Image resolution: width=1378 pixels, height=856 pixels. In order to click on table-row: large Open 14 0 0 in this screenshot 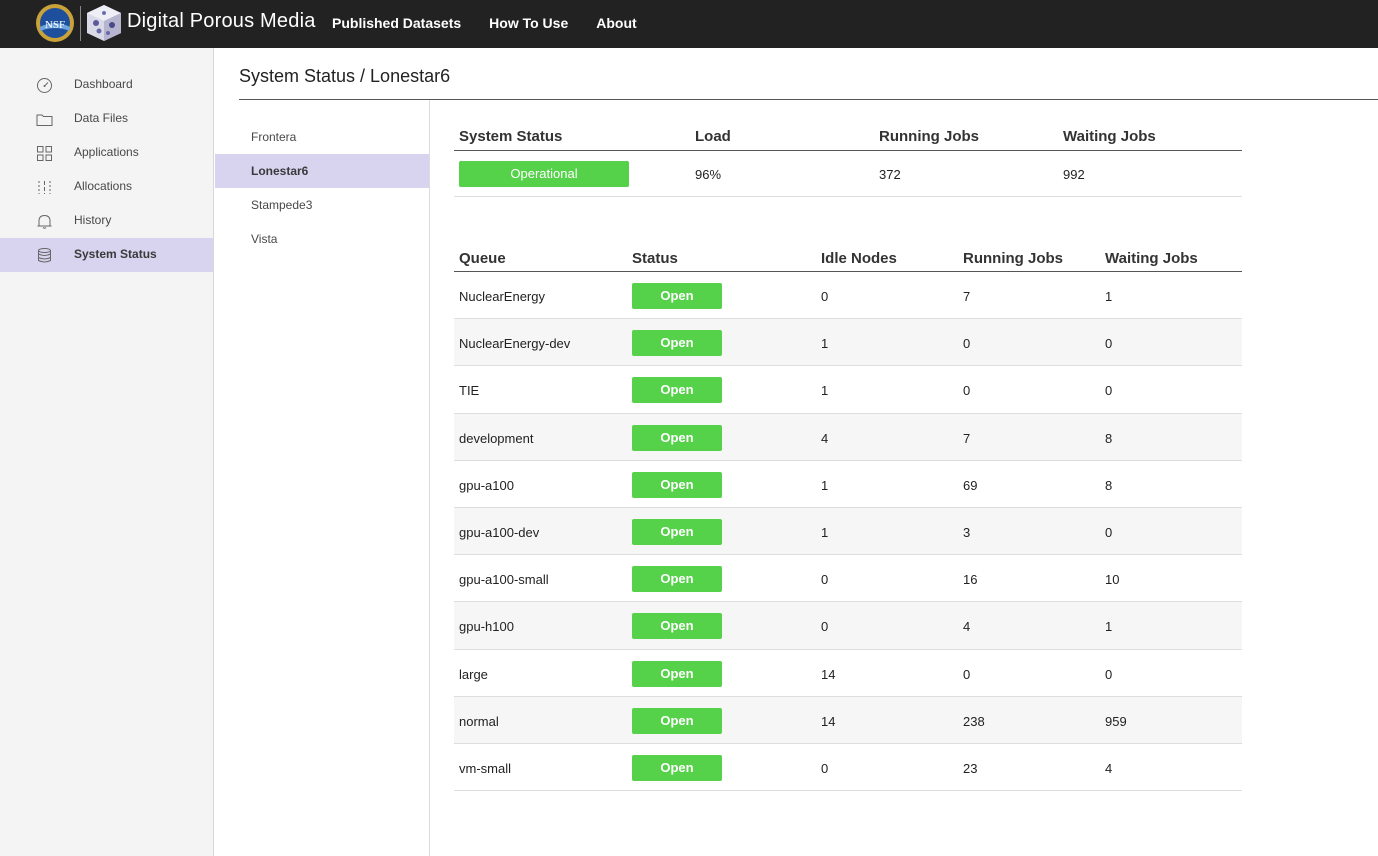, I will do `click(848, 673)`.